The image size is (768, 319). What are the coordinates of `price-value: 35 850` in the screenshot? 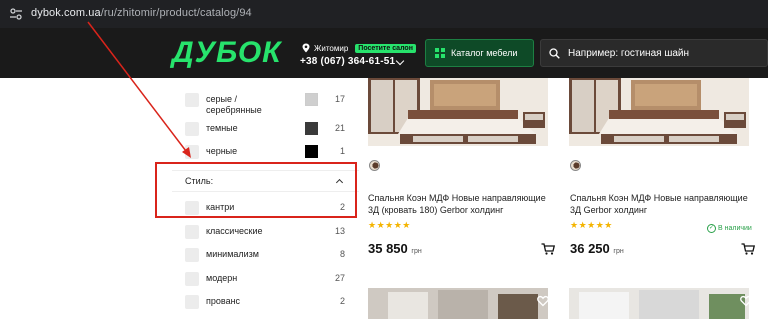 It's located at (388, 248).